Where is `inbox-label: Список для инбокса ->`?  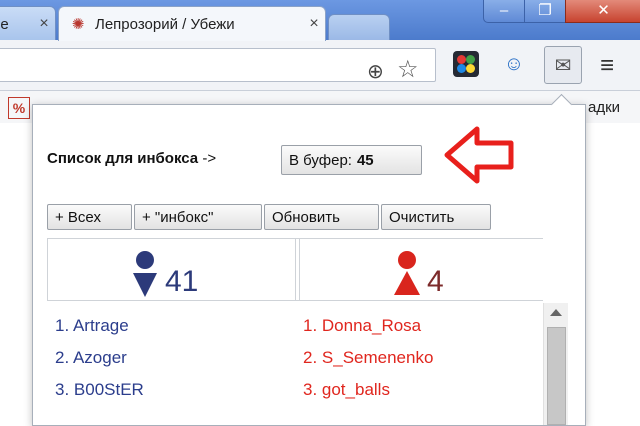
inbox-label: Список для инбокса -> is located at coordinates (131, 158).